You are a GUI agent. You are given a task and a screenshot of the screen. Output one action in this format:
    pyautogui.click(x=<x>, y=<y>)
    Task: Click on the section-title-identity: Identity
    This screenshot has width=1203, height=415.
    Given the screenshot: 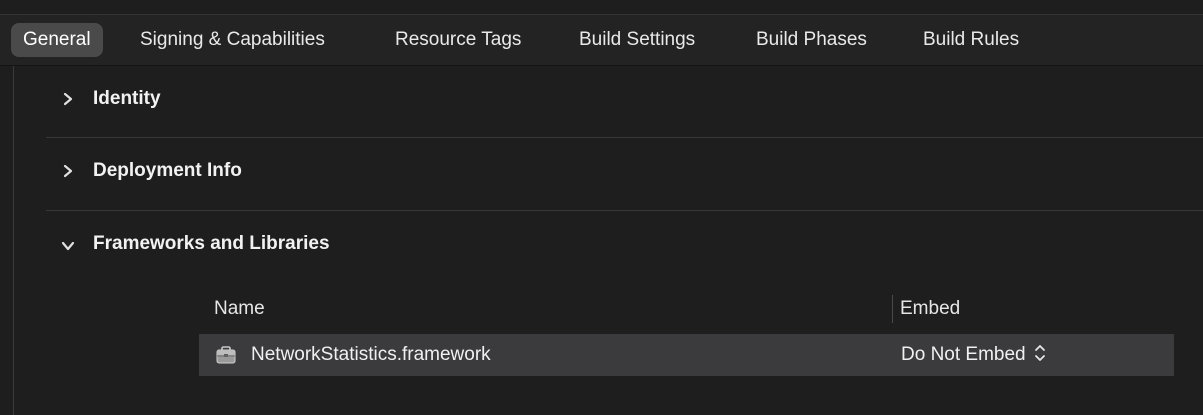 What is the action you would take?
    pyautogui.click(x=127, y=98)
    